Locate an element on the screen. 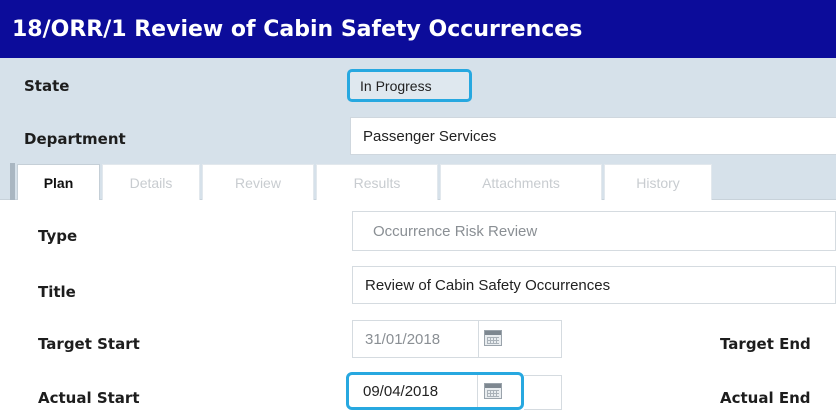  actual-start-field-end is located at coordinates (543, 392).